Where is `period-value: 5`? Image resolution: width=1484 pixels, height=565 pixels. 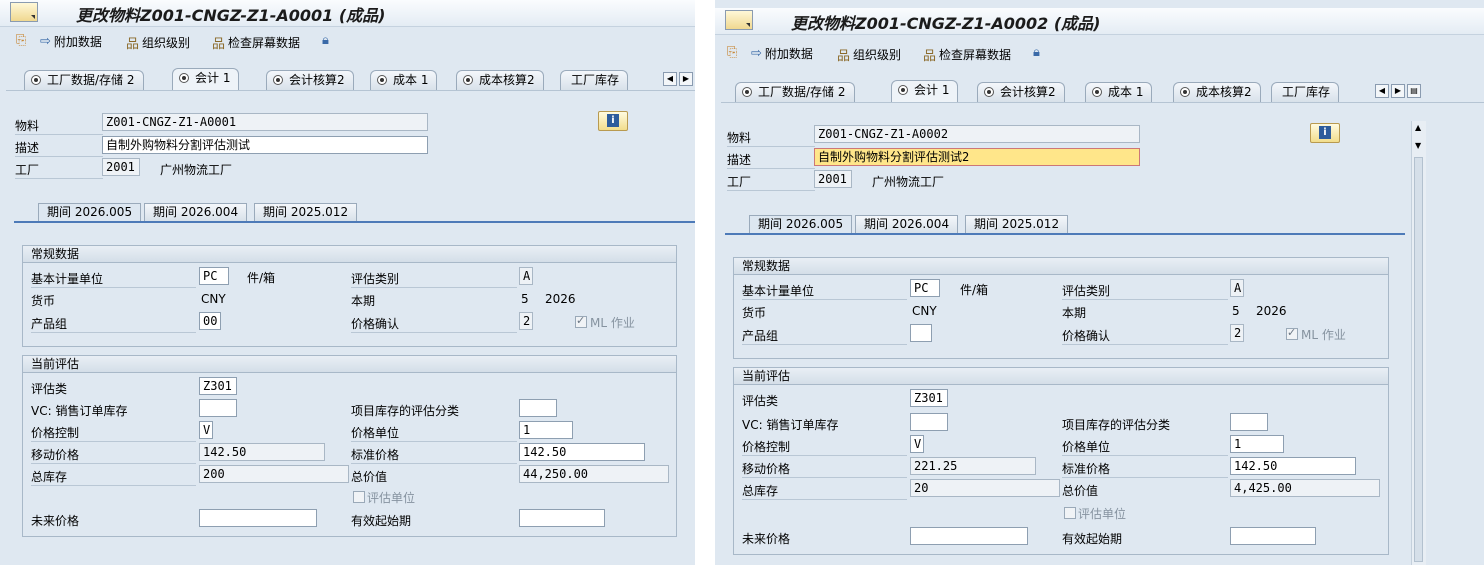
period-value: 5 is located at coordinates (1236, 311).